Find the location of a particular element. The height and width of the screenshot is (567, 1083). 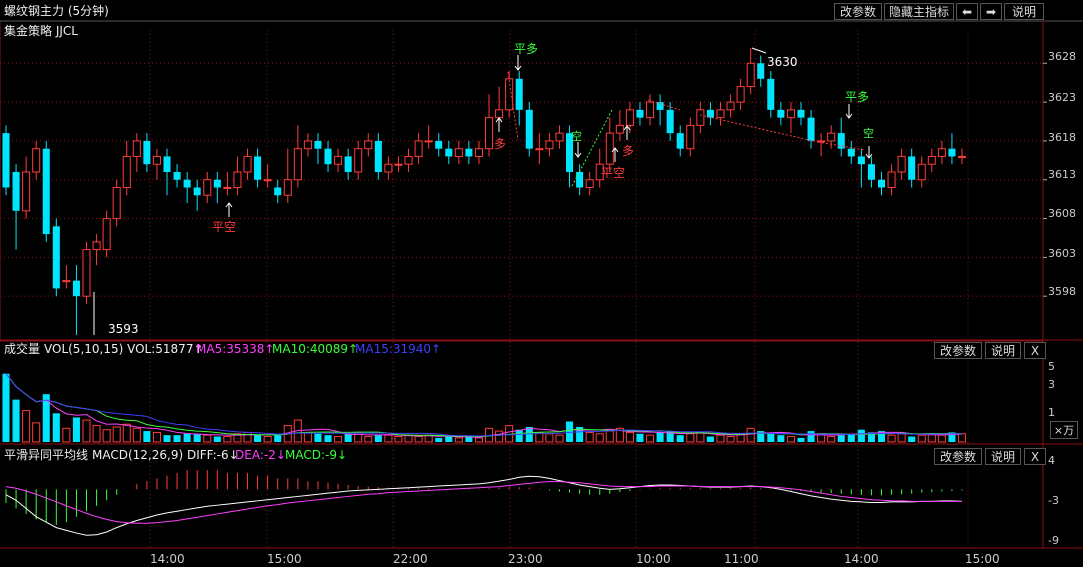

macd-change-params-button: 改参数 is located at coordinates (958, 456).